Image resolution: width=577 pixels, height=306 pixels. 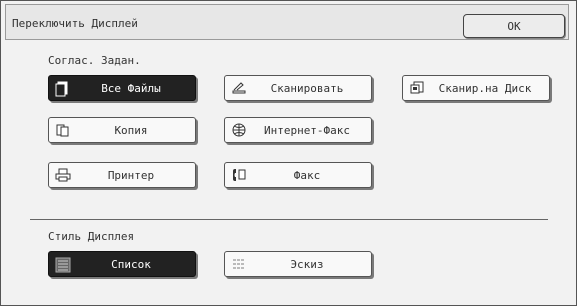 I want to click on copy-button: Копия, so click(x=122, y=130).